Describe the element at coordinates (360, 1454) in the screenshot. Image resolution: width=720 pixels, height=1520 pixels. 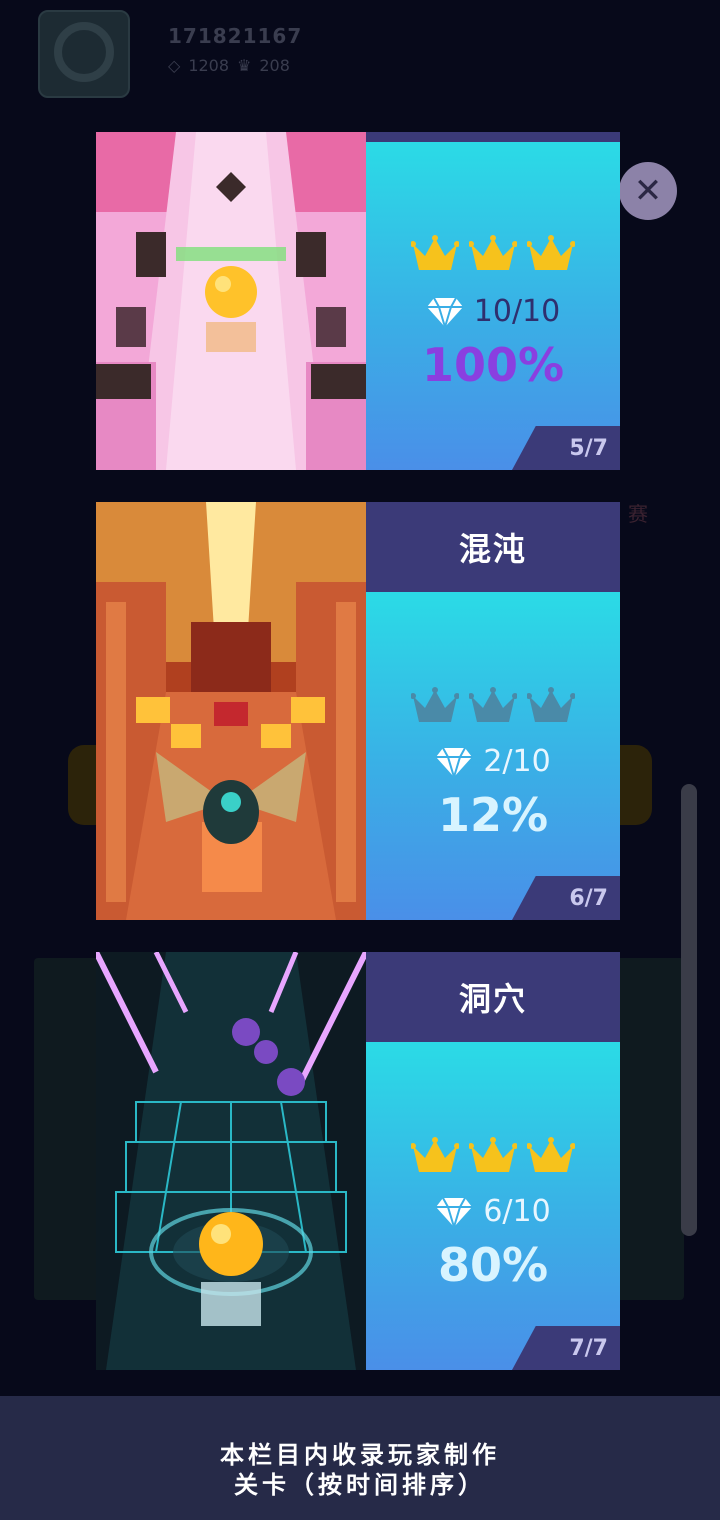
I see `footer-line-1: 本栏目内收录玩家制作` at that location.